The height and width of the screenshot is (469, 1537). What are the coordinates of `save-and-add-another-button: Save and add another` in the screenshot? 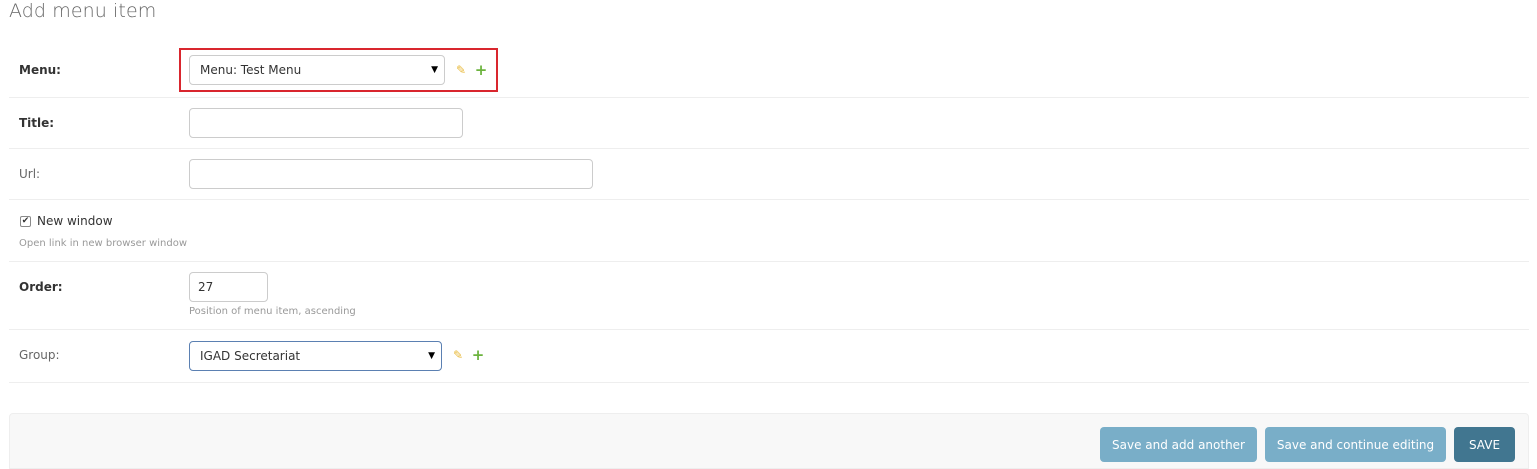 It's located at (1178, 444).